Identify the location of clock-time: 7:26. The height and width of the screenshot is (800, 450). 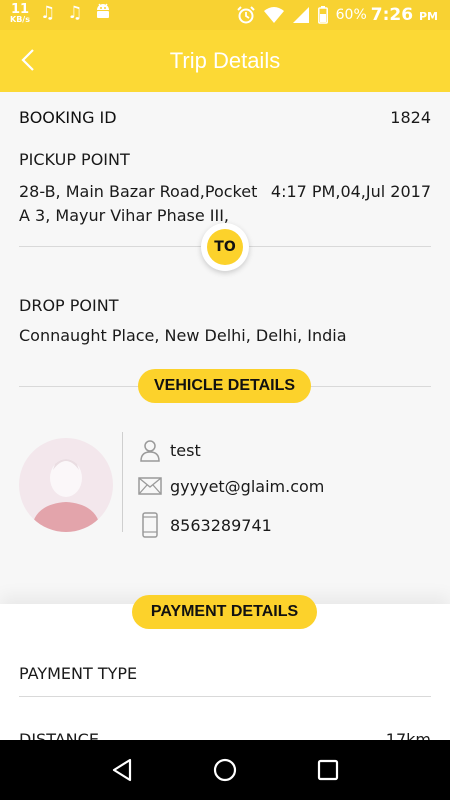
(392, 15).